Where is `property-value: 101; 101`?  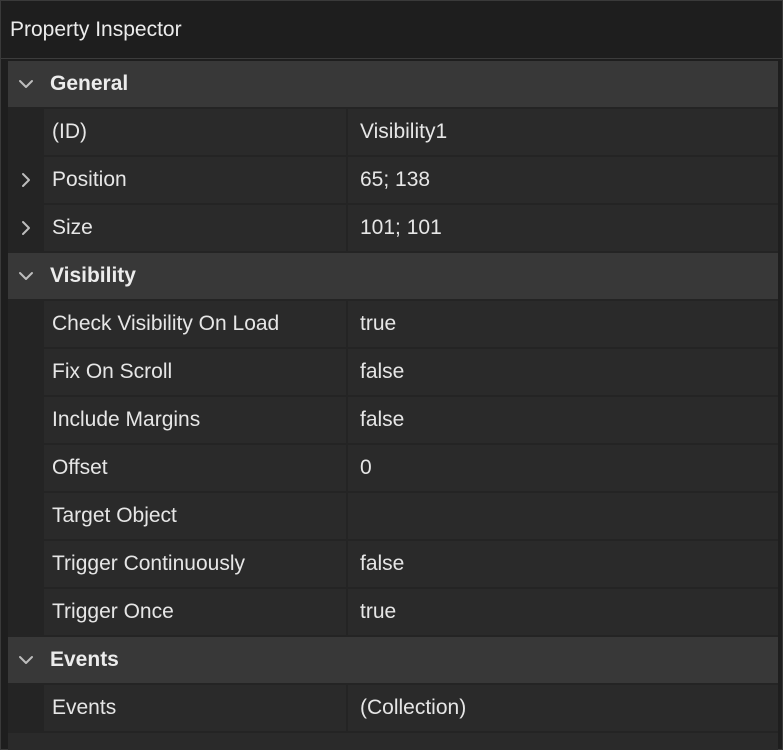
property-value: 101; 101 is located at coordinates (563, 228).